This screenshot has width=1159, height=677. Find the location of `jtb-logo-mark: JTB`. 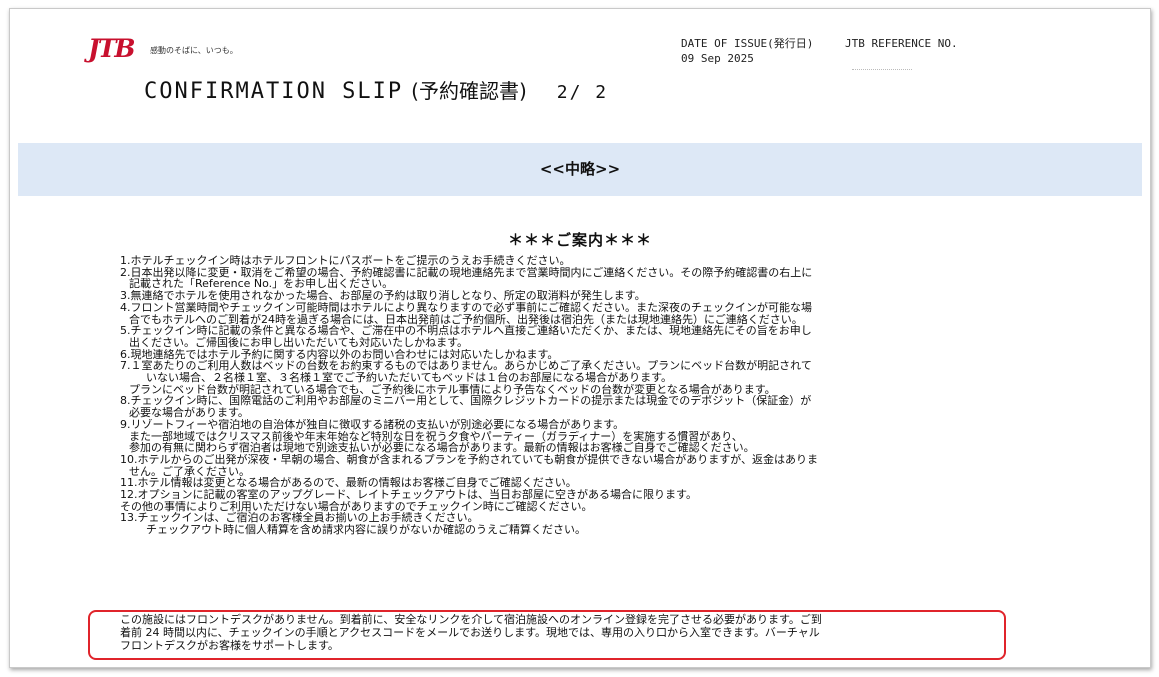

jtb-logo-mark: JTB is located at coordinates (112, 48).